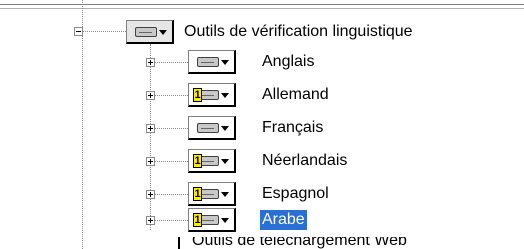 This screenshot has height=249, width=524. Describe the element at coordinates (299, 243) in the screenshot. I see `tree-node-label: Outils de téléchargement Web` at that location.